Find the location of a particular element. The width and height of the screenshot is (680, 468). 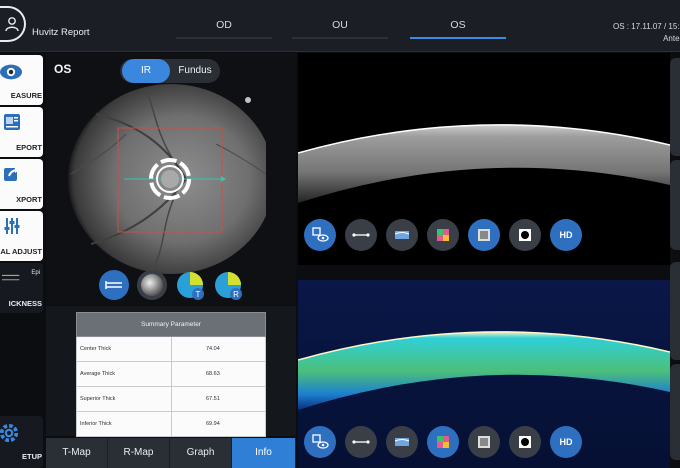

tab-od-label: OD is located at coordinates (224, 25).